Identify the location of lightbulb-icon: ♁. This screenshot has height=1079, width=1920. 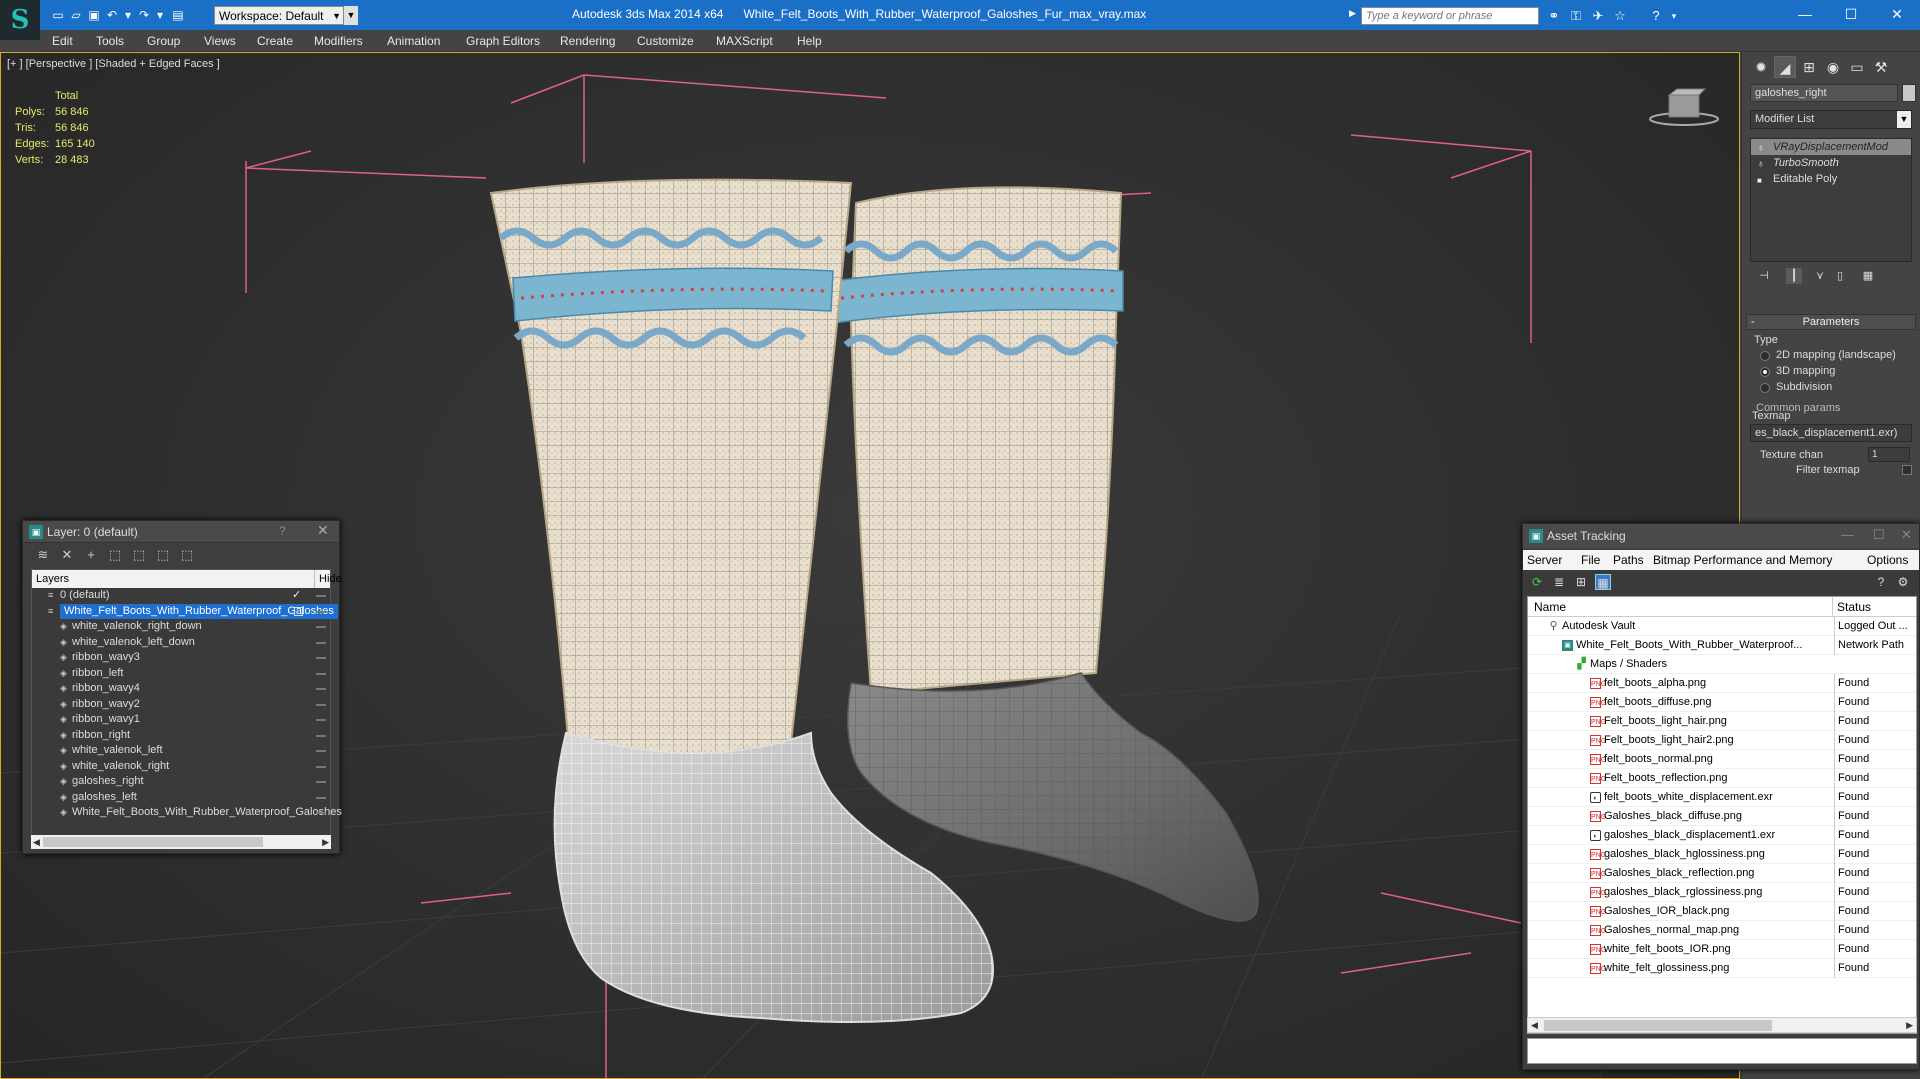
(1761, 148).